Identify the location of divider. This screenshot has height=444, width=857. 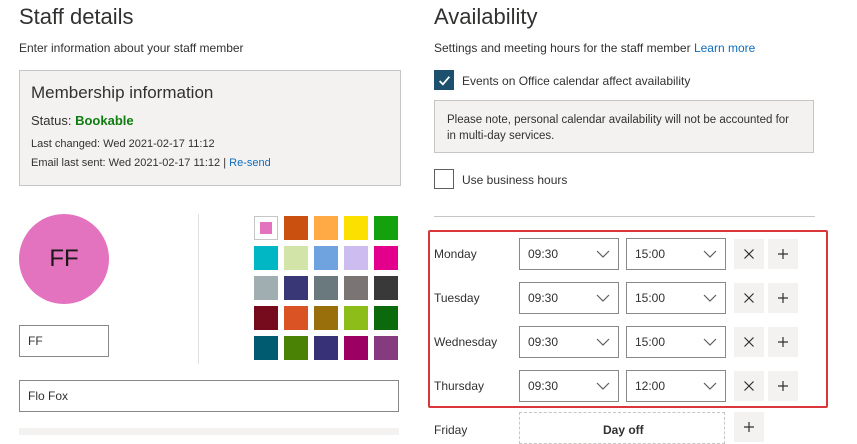
(198, 289).